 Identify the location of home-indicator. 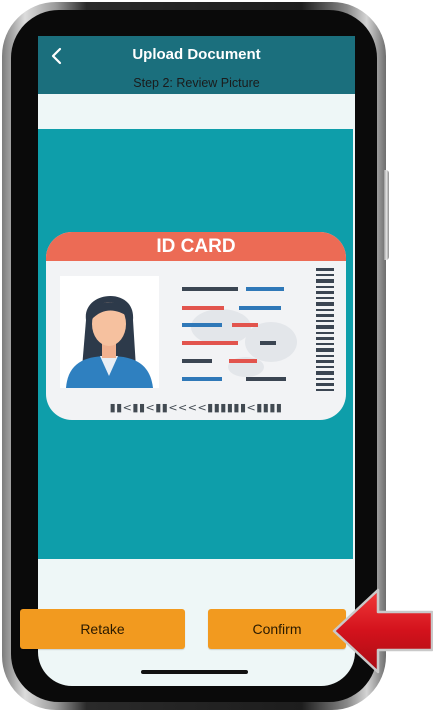
(194, 672).